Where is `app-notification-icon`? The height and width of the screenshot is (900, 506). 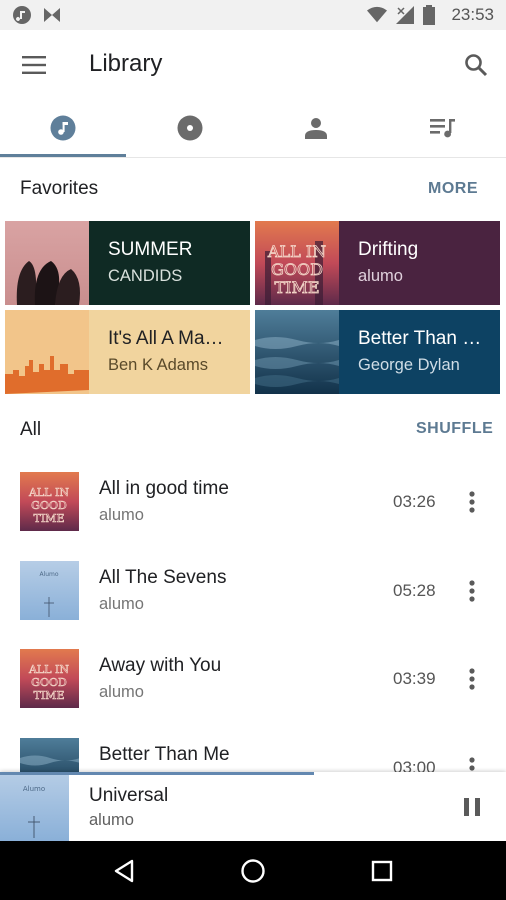 app-notification-icon is located at coordinates (52, 15).